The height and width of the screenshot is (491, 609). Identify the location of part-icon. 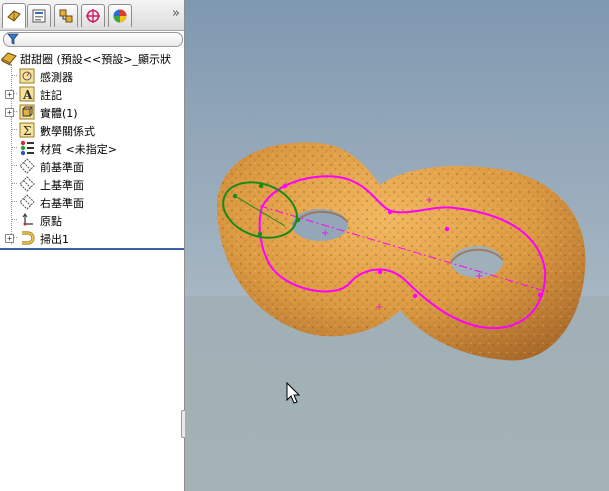
(9, 59).